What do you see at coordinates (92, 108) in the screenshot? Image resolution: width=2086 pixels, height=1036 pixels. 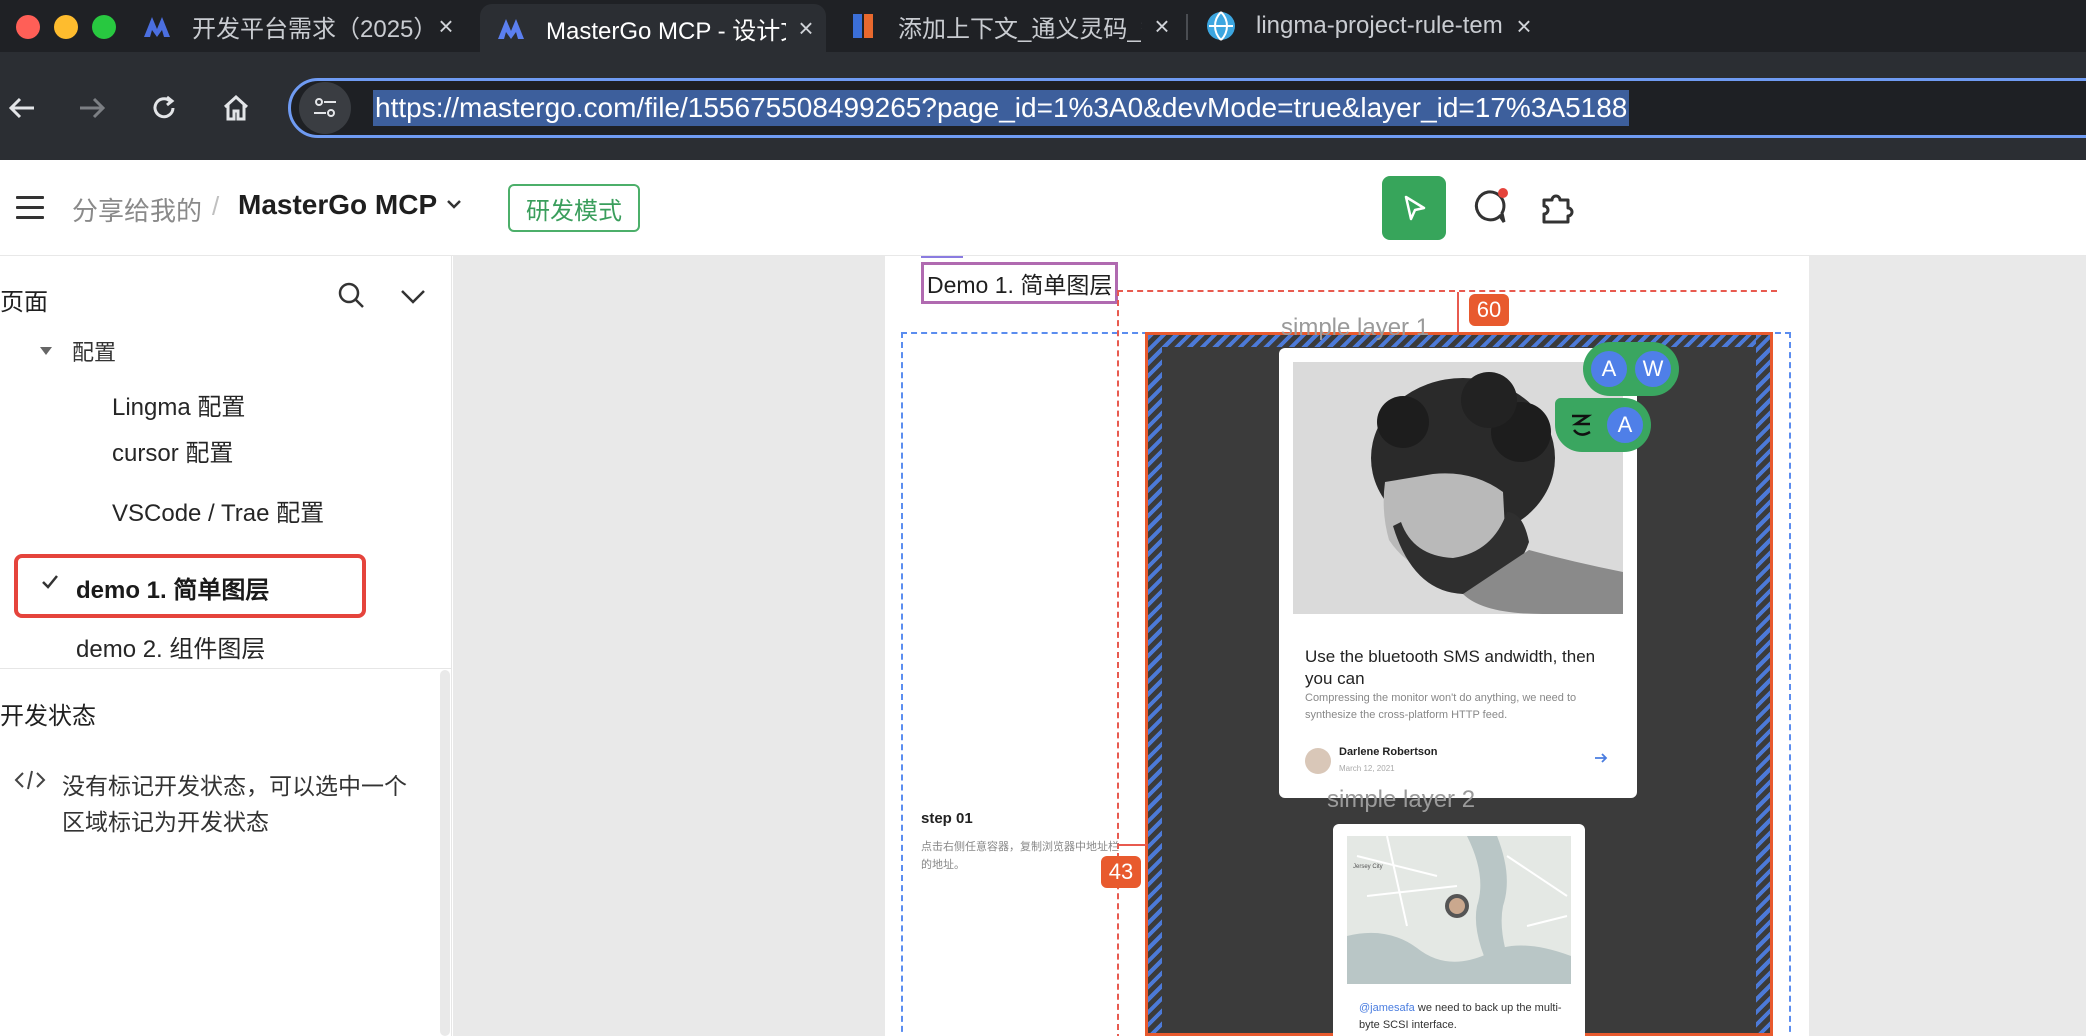 I see `forward-icon` at bounding box center [92, 108].